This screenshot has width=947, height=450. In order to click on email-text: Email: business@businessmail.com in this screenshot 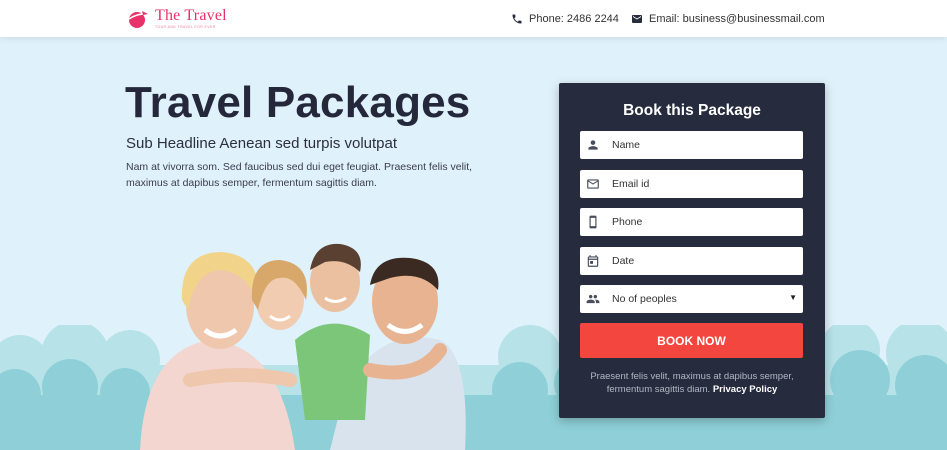, I will do `click(737, 18)`.